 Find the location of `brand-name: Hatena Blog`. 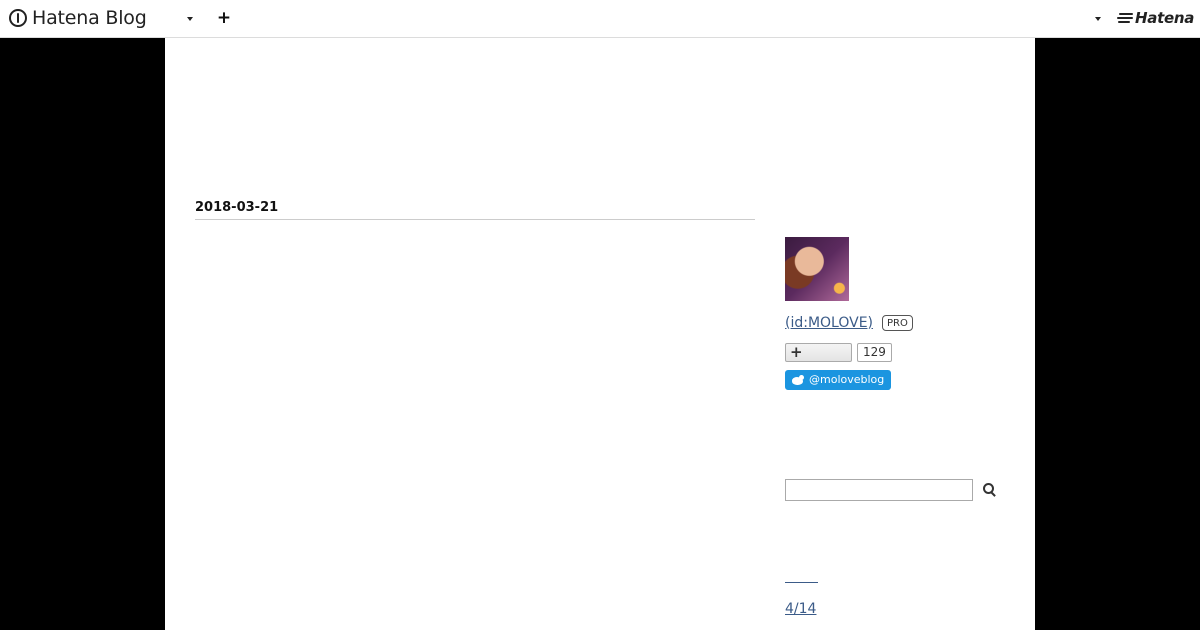

brand-name: Hatena Blog is located at coordinates (89, 18).